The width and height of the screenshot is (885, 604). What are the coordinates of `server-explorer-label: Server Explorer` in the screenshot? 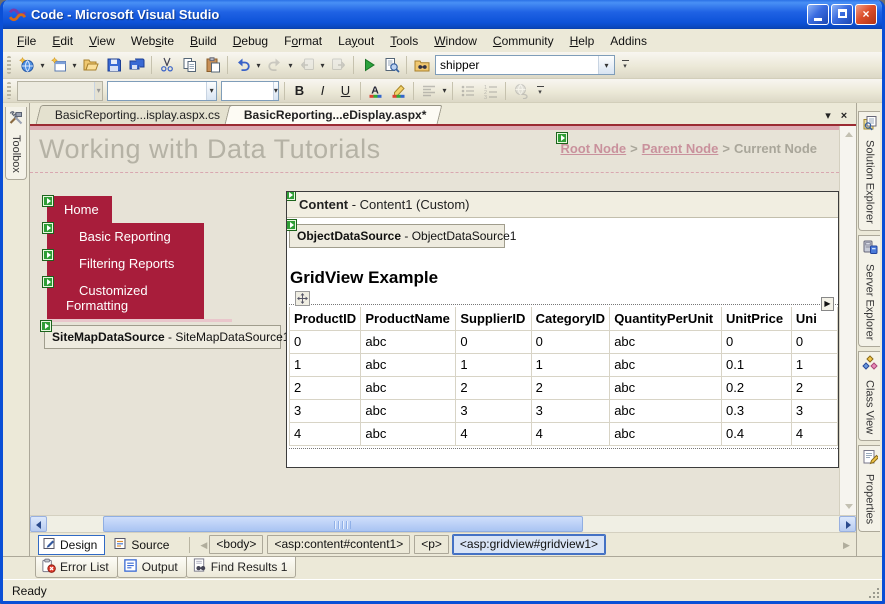 It's located at (869, 302).